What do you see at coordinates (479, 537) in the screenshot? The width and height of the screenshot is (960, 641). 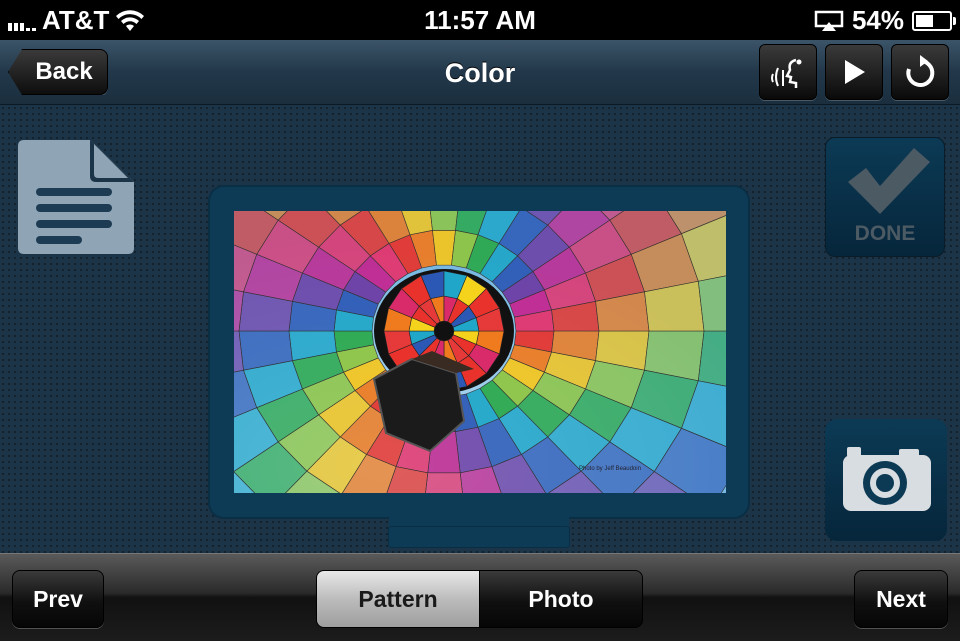 I see `monitor-stand` at bounding box center [479, 537].